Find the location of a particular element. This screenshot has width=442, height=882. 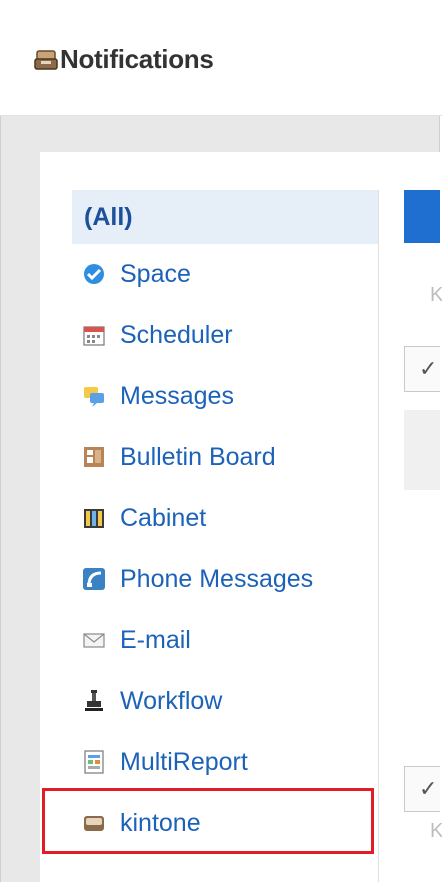

column-header-text: K is located at coordinates (436, 295).